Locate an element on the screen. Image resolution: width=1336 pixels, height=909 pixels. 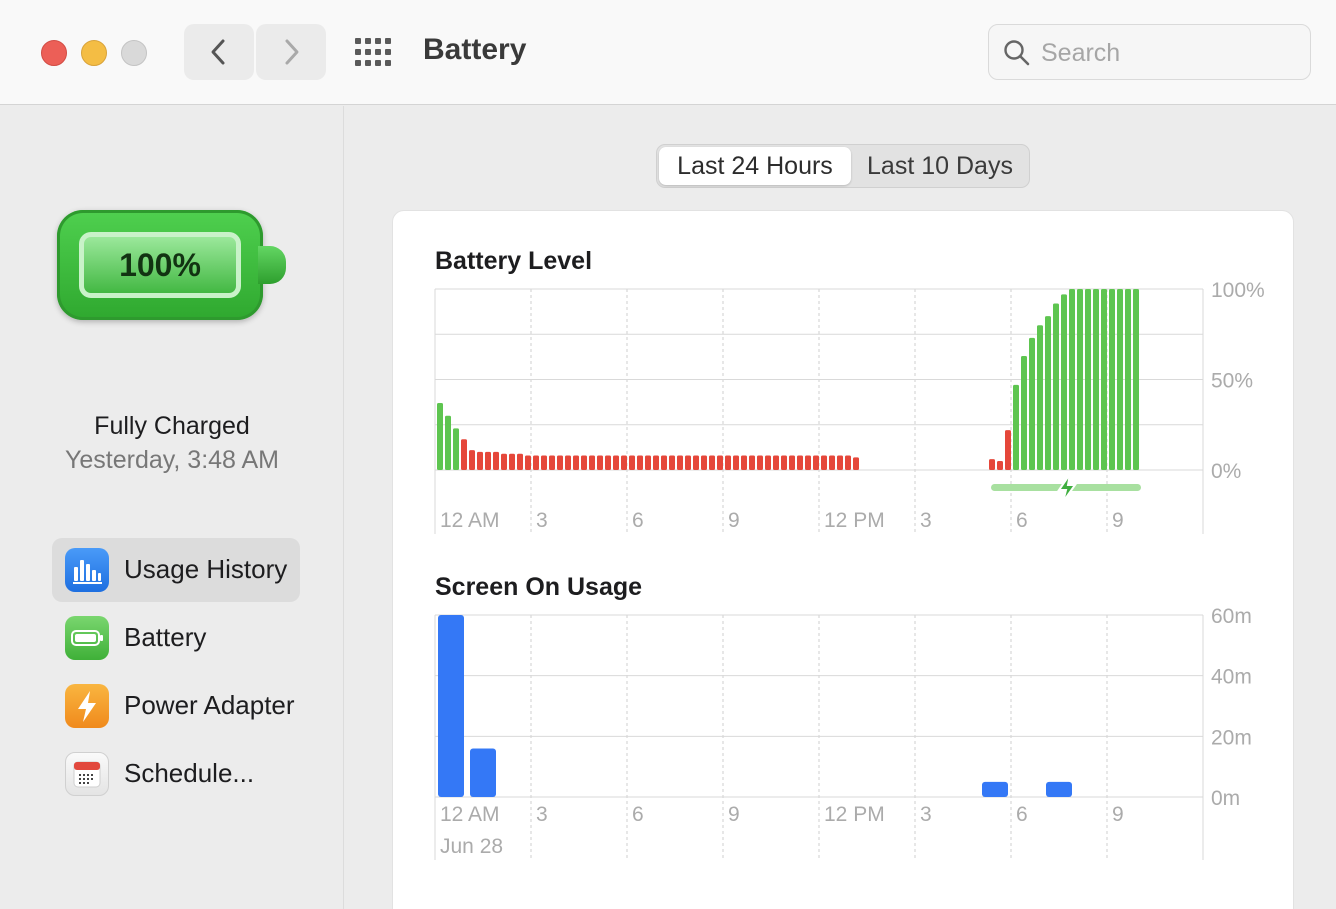
y-tick-label: 100% is located at coordinates (1238, 290).